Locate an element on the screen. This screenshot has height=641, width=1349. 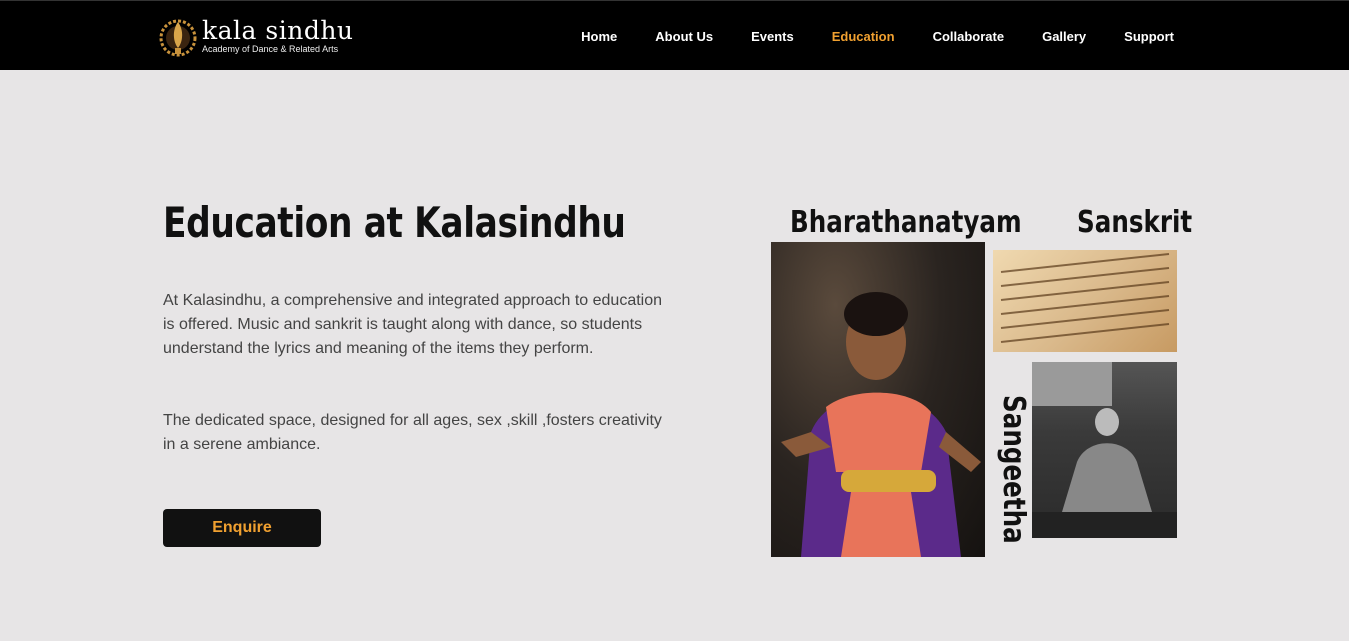
nav-collaborate: Collaborate is located at coordinates (969, 36).